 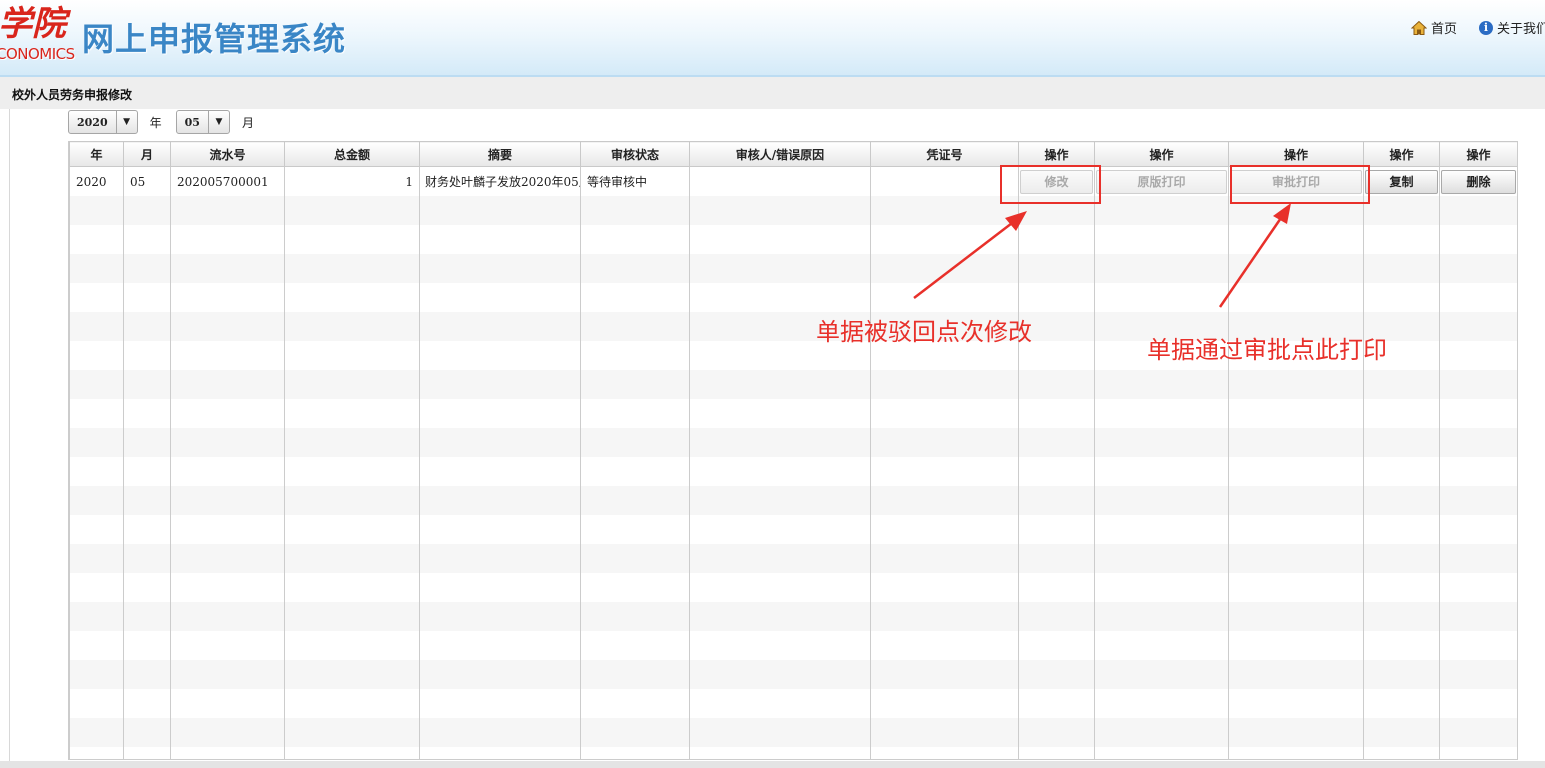 What do you see at coordinates (227, 181) in the screenshot?
I see `cell-serial: 202005700001` at bounding box center [227, 181].